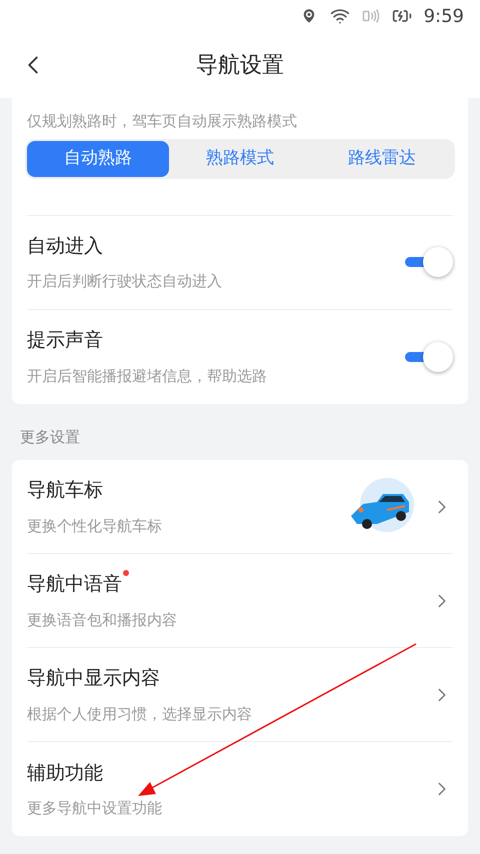 Image resolution: width=480 pixels, height=854 pixels. What do you see at coordinates (240, 66) in the screenshot?
I see `page-title: 导航设置` at bounding box center [240, 66].